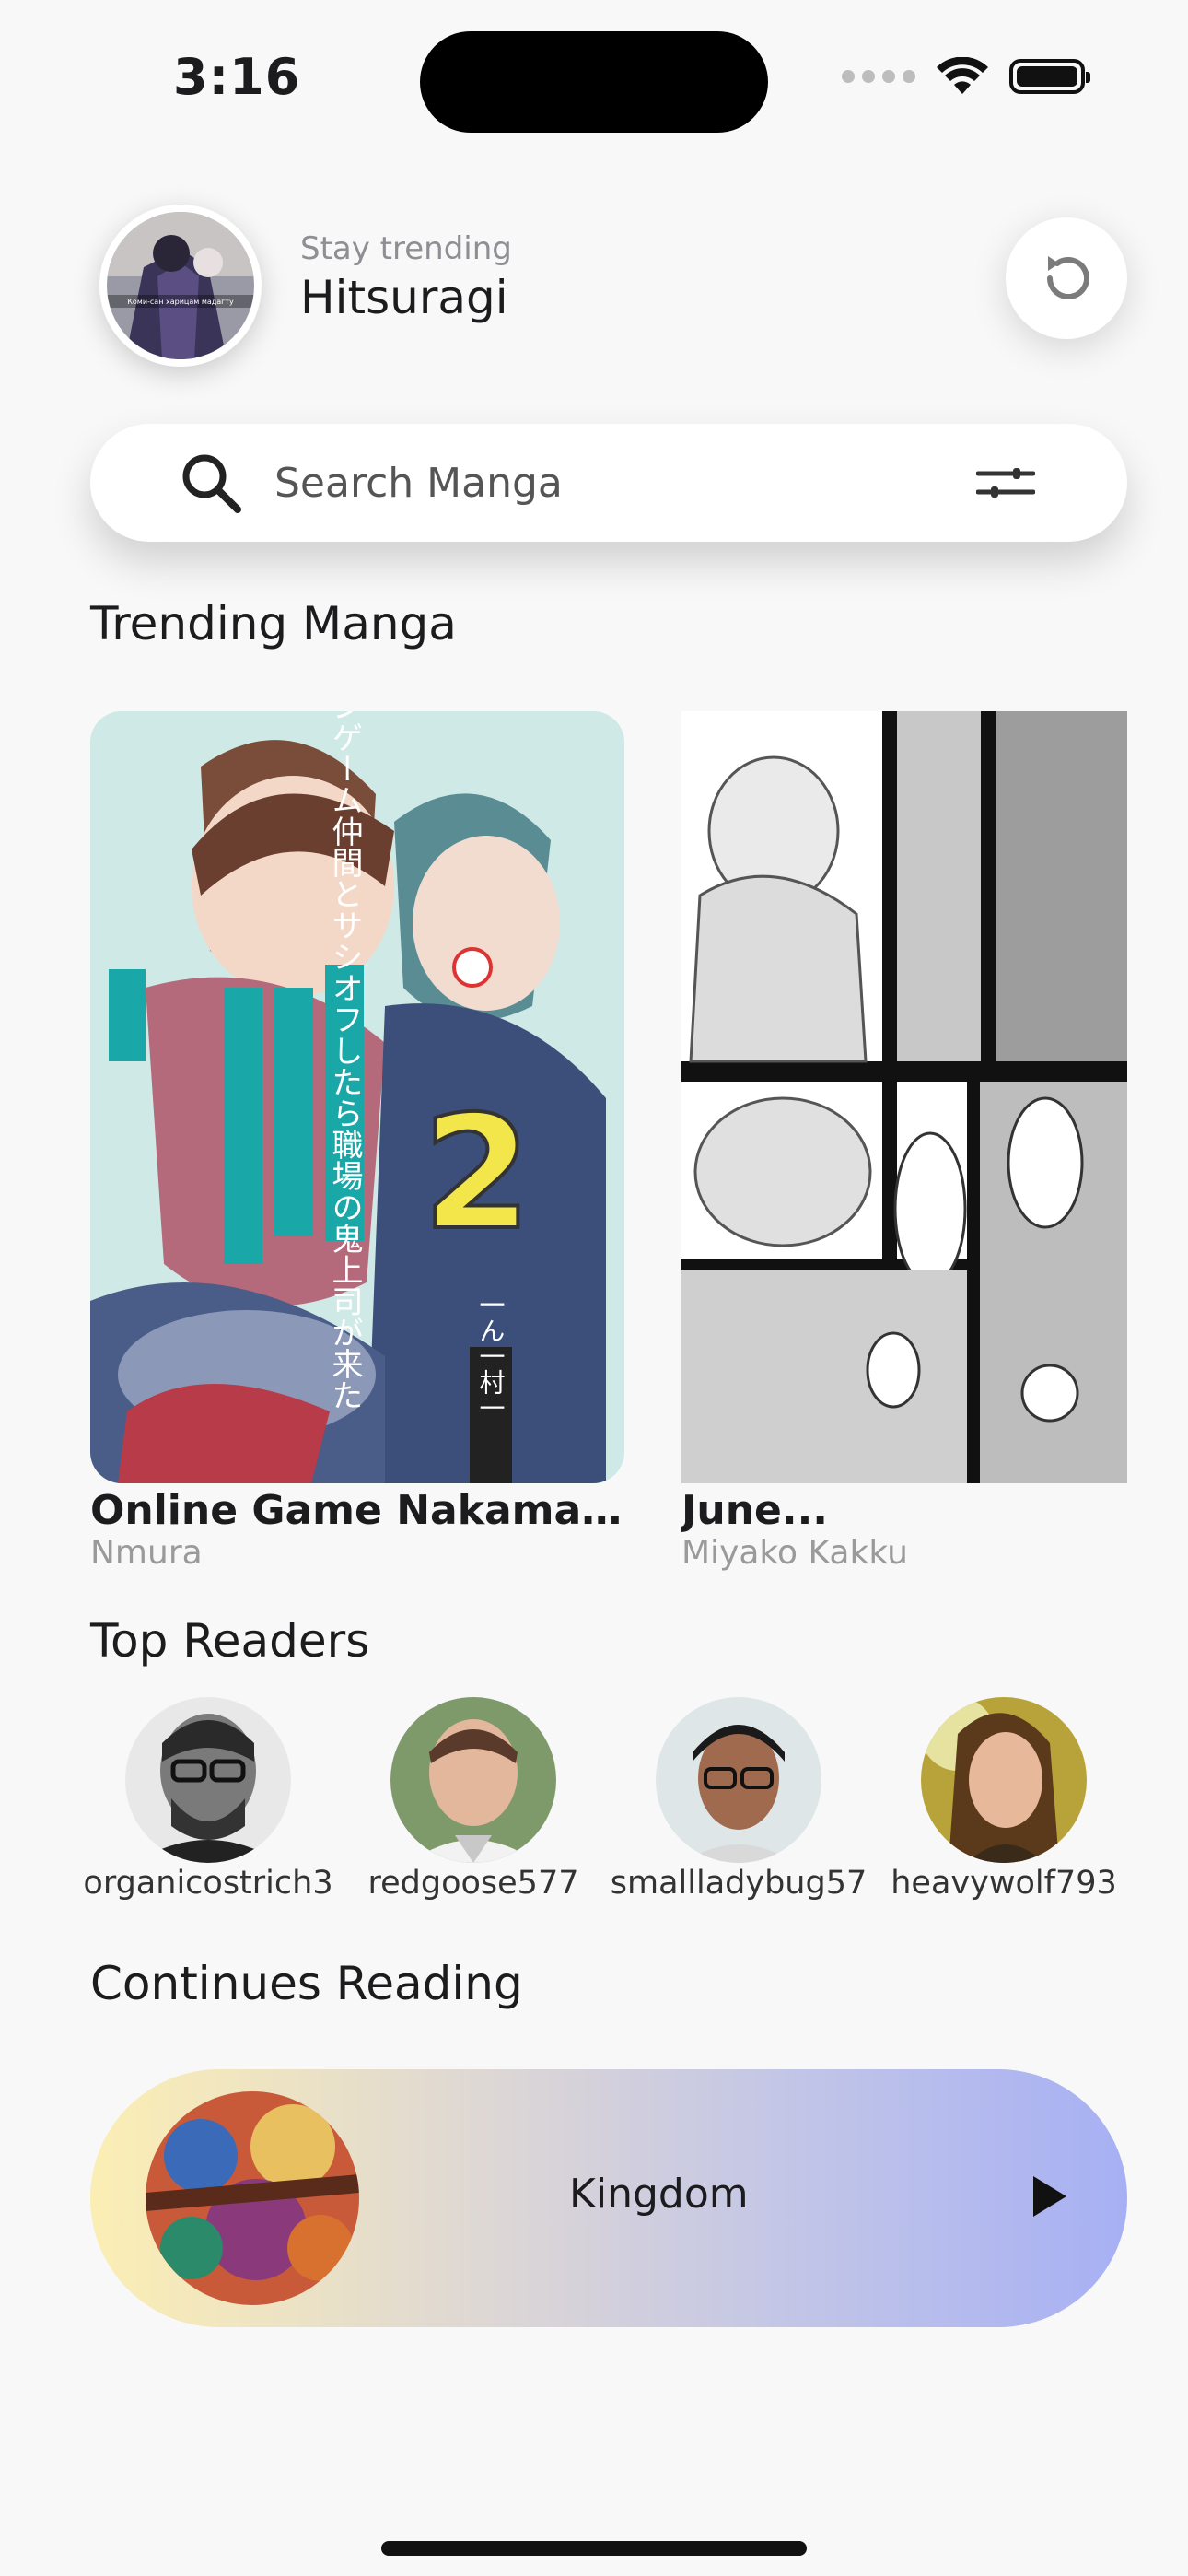  What do you see at coordinates (1049, 76) in the screenshot?
I see `battery-icon` at bounding box center [1049, 76].